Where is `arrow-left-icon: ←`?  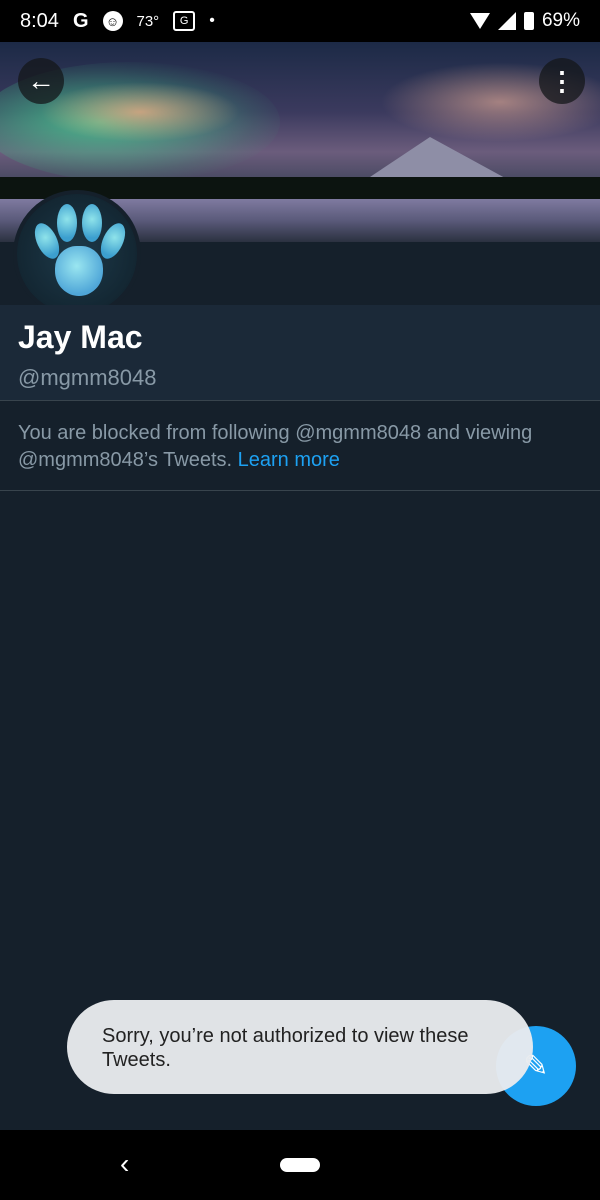 arrow-left-icon: ← is located at coordinates (41, 80).